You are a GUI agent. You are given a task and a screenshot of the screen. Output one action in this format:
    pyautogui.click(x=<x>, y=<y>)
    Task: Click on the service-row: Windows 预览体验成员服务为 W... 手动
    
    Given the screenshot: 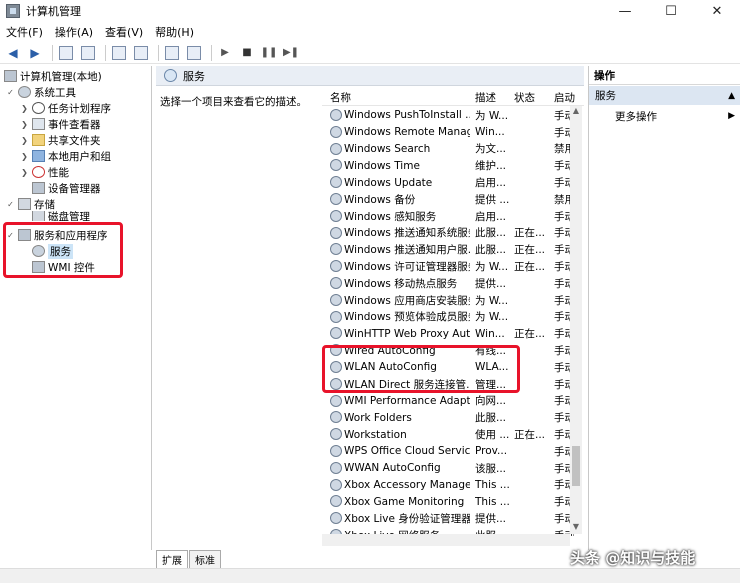 What is the action you would take?
    pyautogui.click(x=448, y=317)
    